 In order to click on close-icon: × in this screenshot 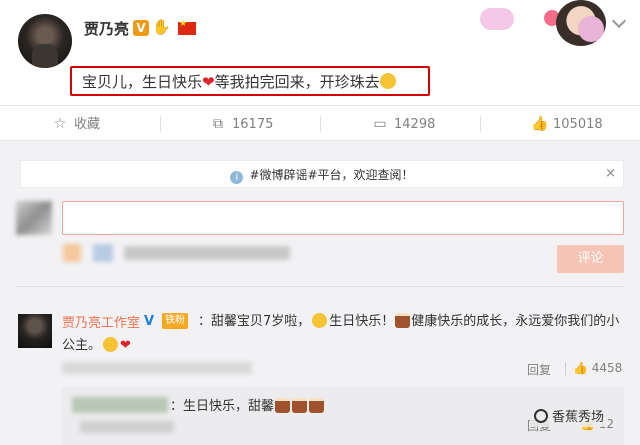, I will do `click(610, 173)`.